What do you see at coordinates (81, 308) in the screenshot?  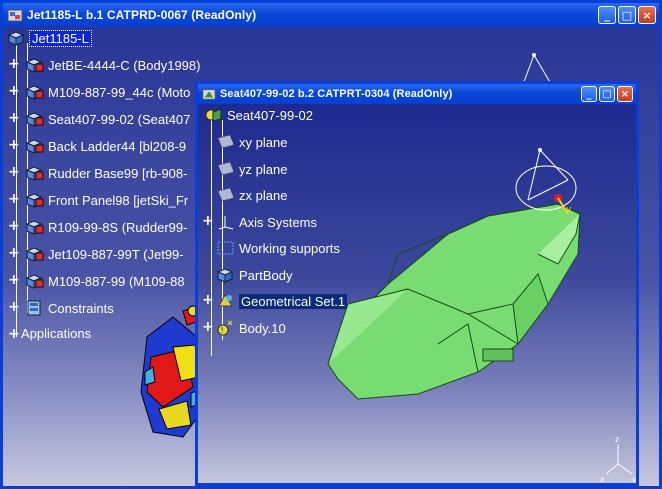 I see `constraints-label: Constraints` at bounding box center [81, 308].